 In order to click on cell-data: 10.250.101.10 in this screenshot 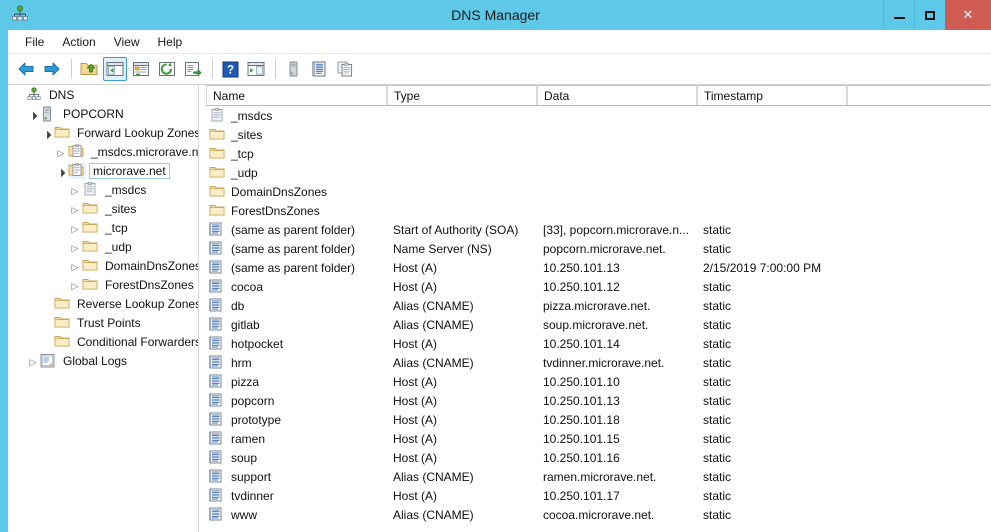, I will do `click(581, 381)`.